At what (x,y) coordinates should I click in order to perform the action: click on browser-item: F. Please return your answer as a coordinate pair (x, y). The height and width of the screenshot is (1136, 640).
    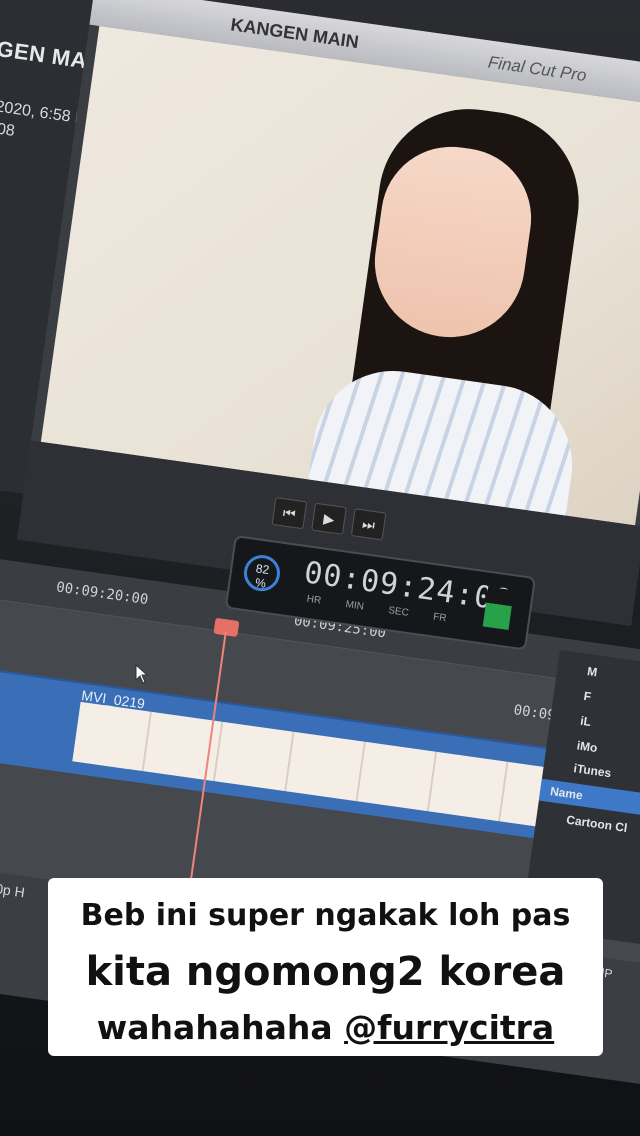
    Looking at the image, I should click on (587, 696).